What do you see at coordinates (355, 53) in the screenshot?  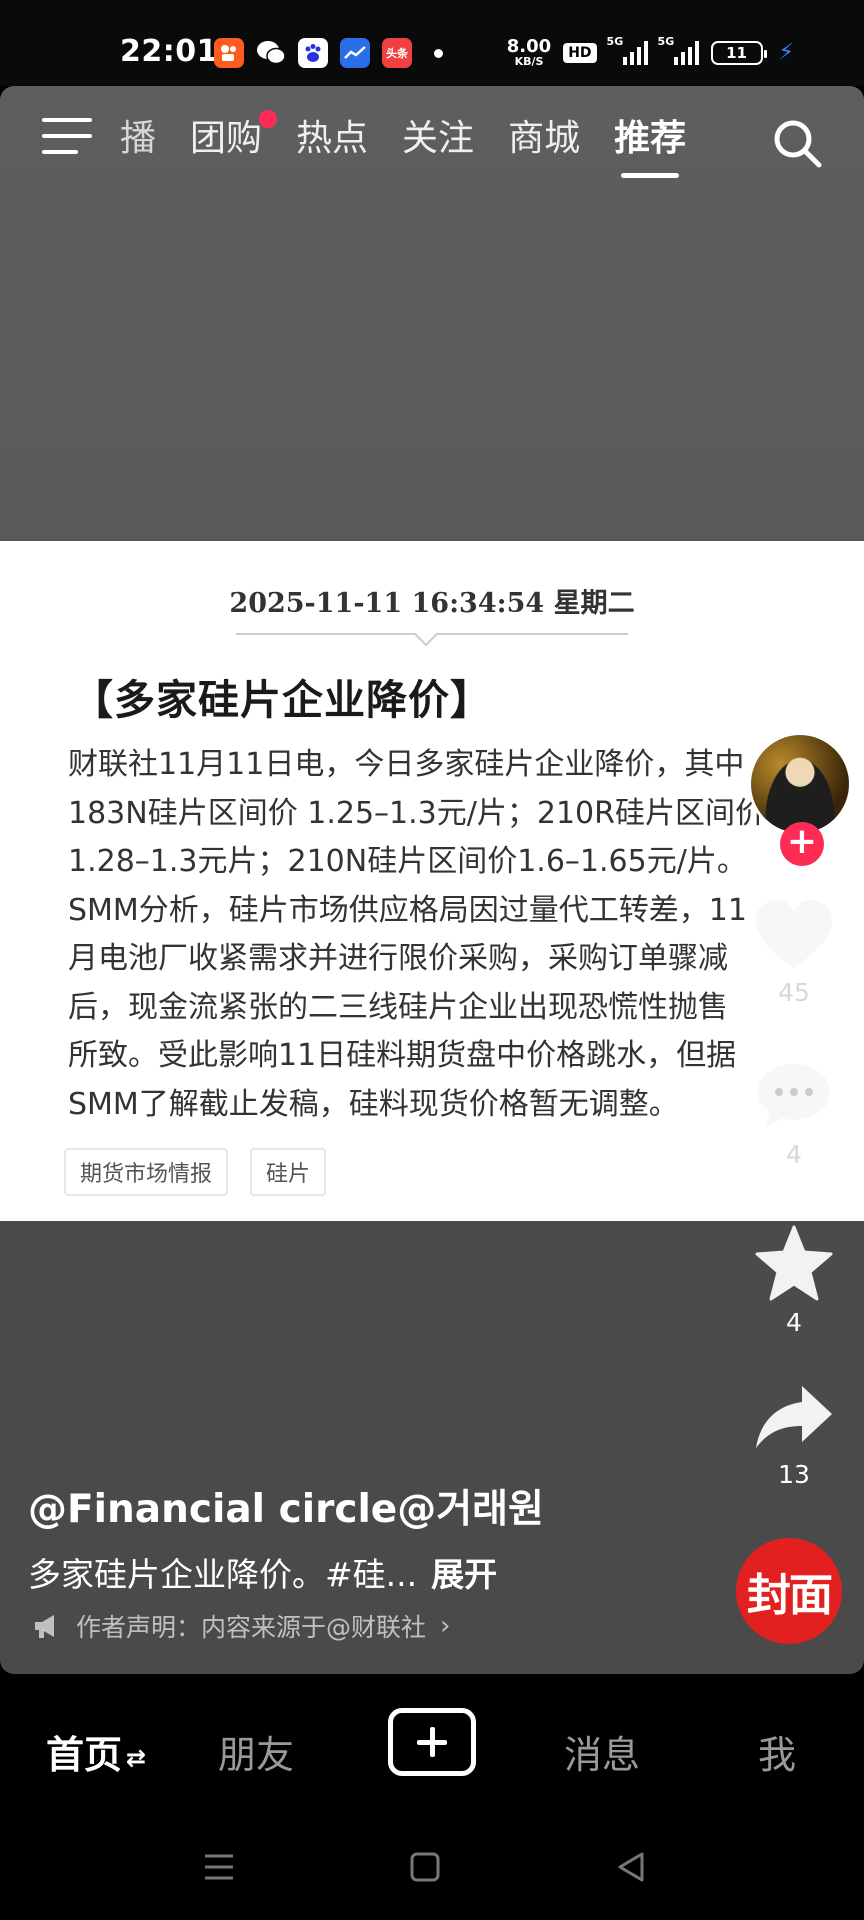 I see `stock-app-icon` at bounding box center [355, 53].